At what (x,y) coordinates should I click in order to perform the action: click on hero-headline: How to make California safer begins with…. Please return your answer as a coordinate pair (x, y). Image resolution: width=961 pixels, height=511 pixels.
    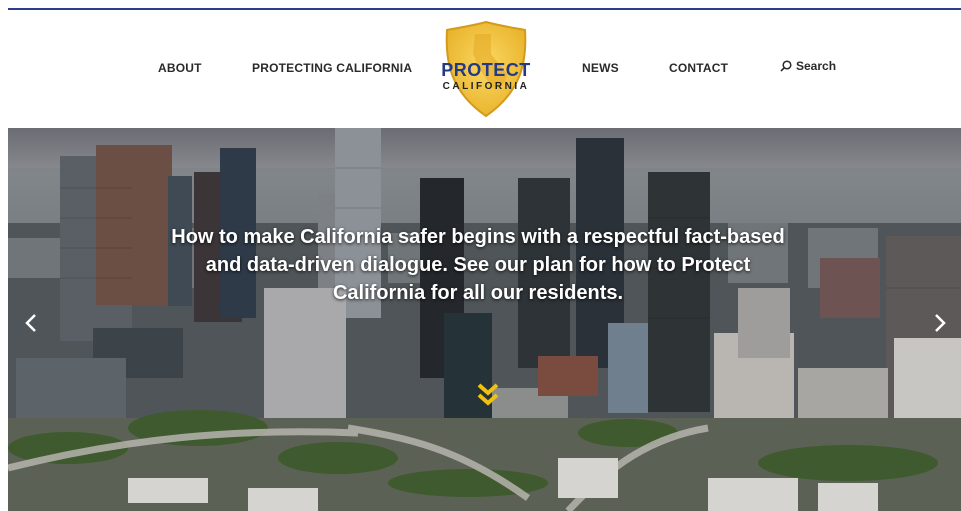
    Looking at the image, I should click on (478, 265).